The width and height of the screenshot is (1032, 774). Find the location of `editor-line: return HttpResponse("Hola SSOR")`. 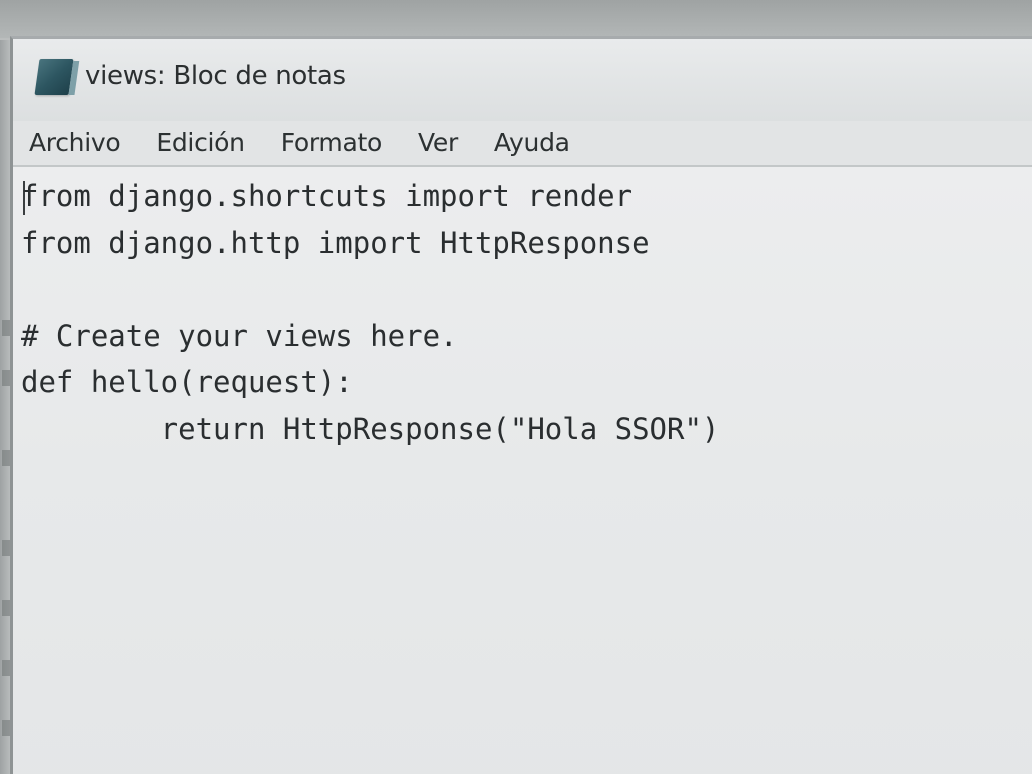

editor-line: return HttpResponse("Hola SSOR") is located at coordinates (370, 428).